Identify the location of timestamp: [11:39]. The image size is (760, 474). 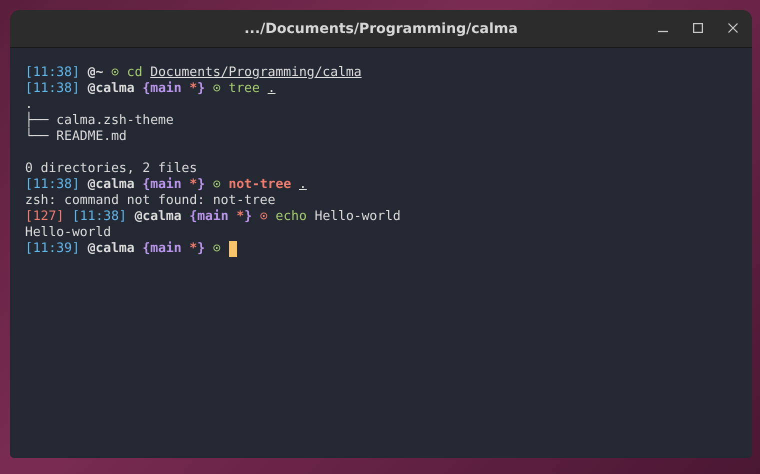
(52, 248).